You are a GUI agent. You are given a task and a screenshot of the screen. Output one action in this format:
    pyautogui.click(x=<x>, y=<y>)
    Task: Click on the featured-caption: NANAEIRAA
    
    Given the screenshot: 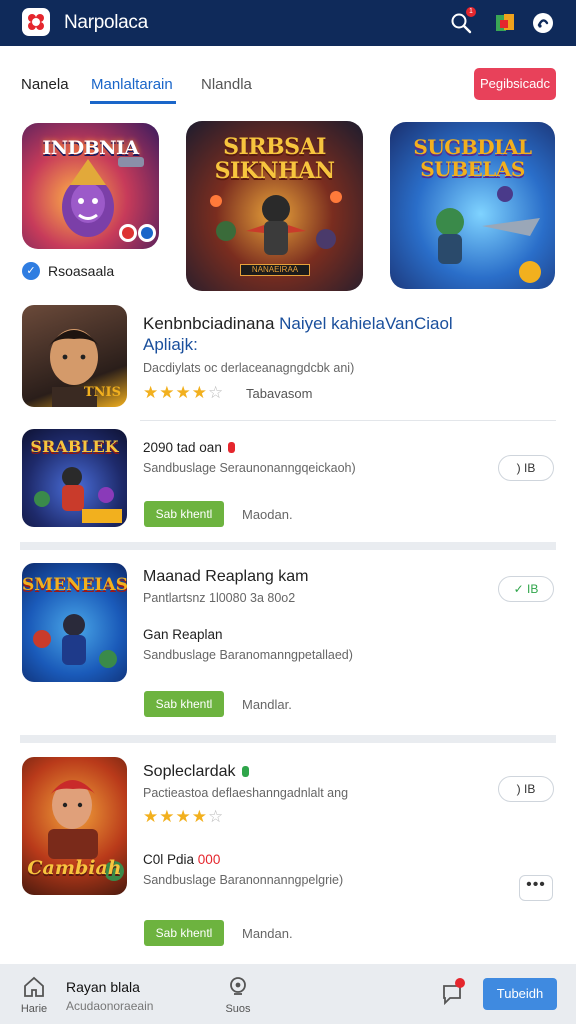 What is the action you would take?
    pyautogui.click(x=275, y=270)
    